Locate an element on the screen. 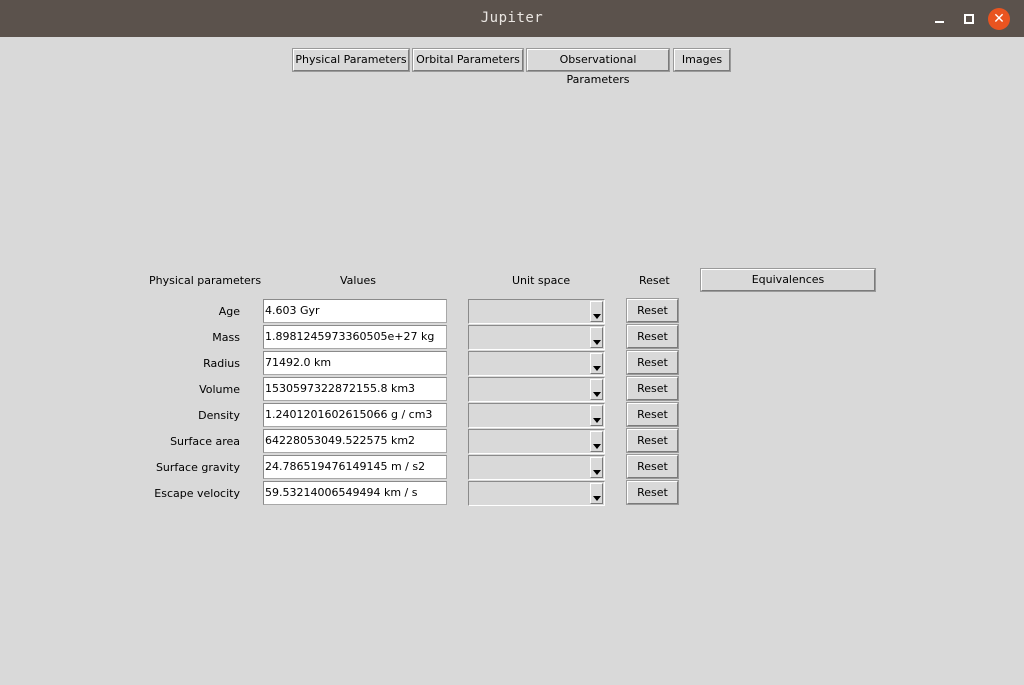  title-bar: Jupiter ✕ is located at coordinates (512, 18).